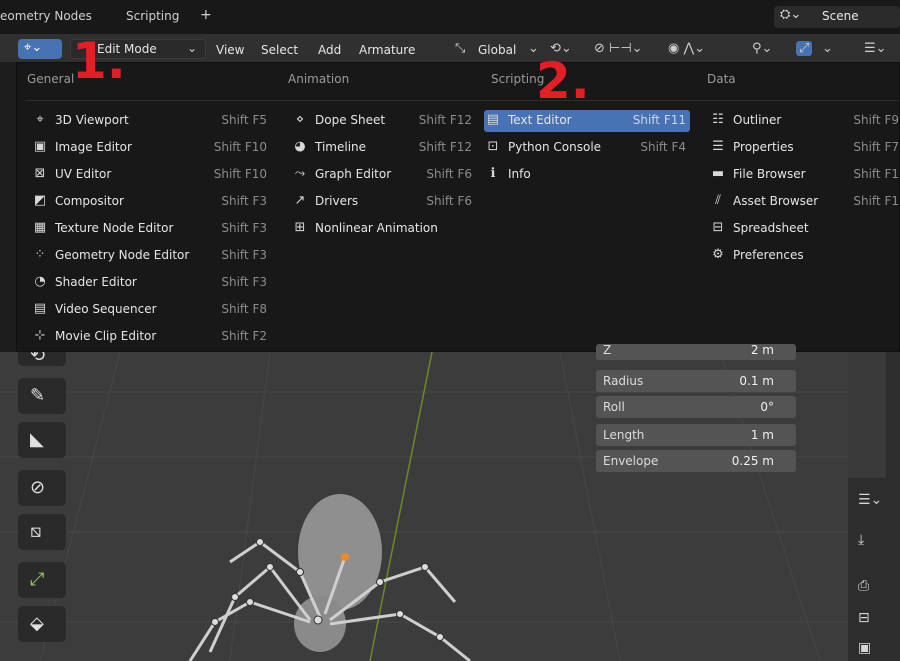 The width and height of the screenshot is (900, 661). Describe the element at coordinates (864, 618) in the screenshot. I see `output-icon: ⊟` at that location.